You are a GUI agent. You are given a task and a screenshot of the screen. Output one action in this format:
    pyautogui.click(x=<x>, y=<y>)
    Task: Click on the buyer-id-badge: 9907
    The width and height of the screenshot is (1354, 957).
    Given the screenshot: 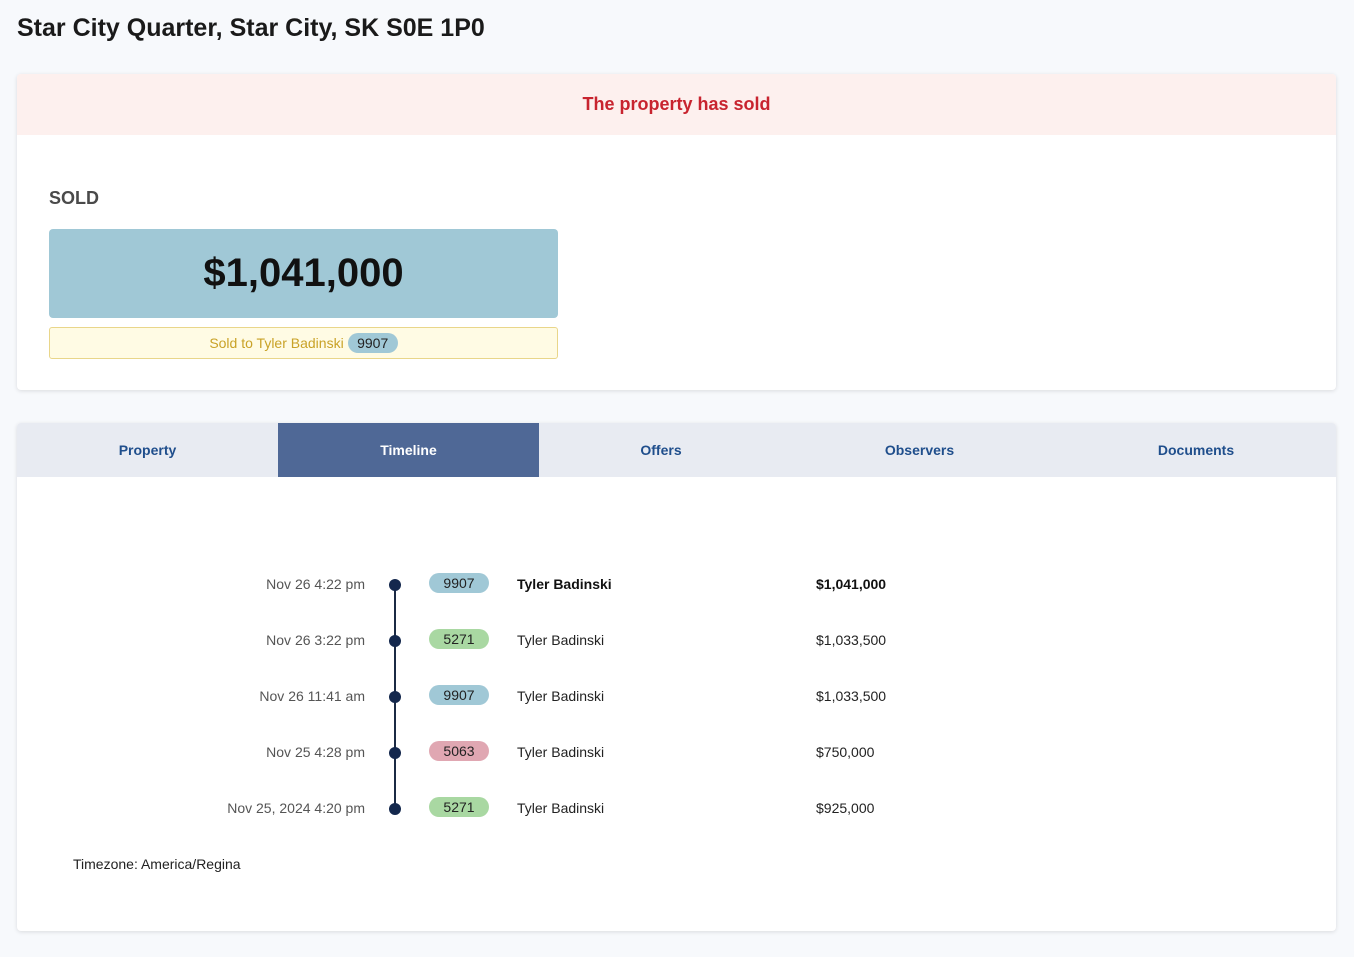 What is the action you would take?
    pyautogui.click(x=372, y=343)
    